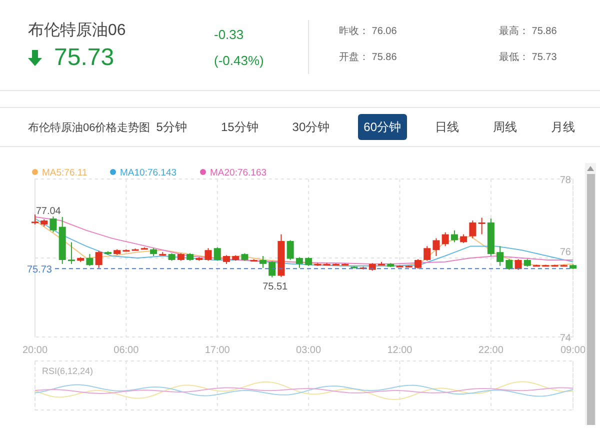 This screenshot has height=438, width=600. Describe the element at coordinates (275, 286) in the screenshot. I see `low-price-label: 75.51` at that location.